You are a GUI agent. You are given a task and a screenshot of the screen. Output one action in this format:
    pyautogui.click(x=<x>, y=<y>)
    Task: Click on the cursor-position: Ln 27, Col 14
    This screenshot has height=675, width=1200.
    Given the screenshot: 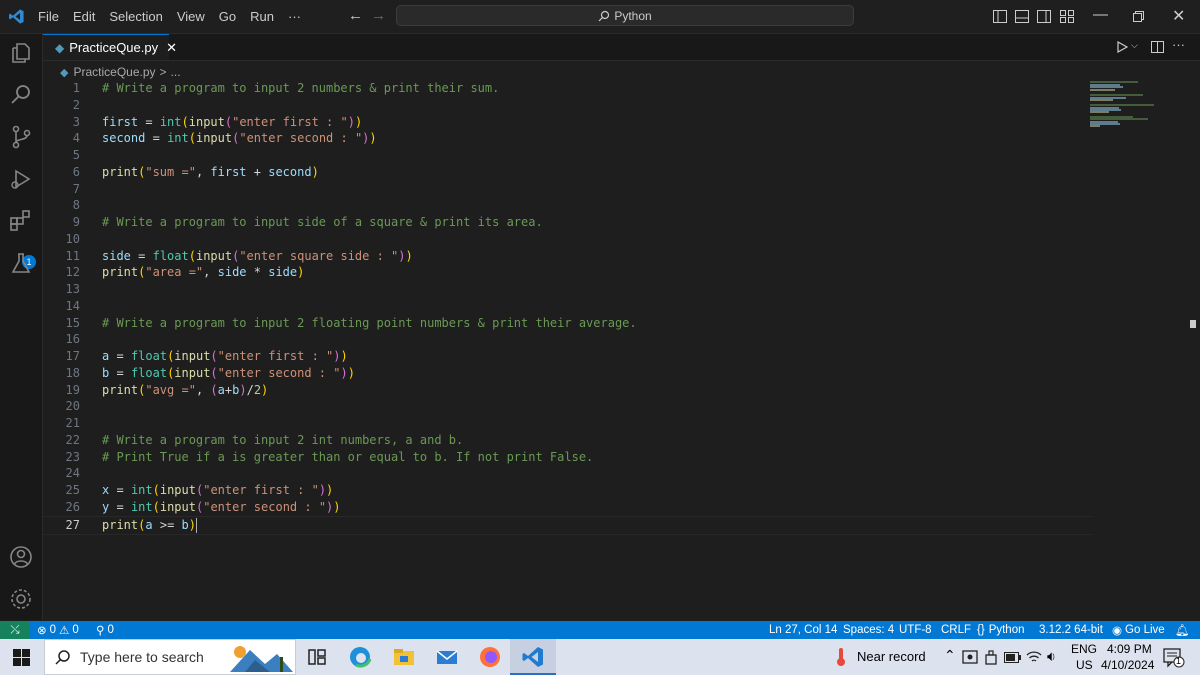 What is the action you would take?
    pyautogui.click(x=803, y=630)
    